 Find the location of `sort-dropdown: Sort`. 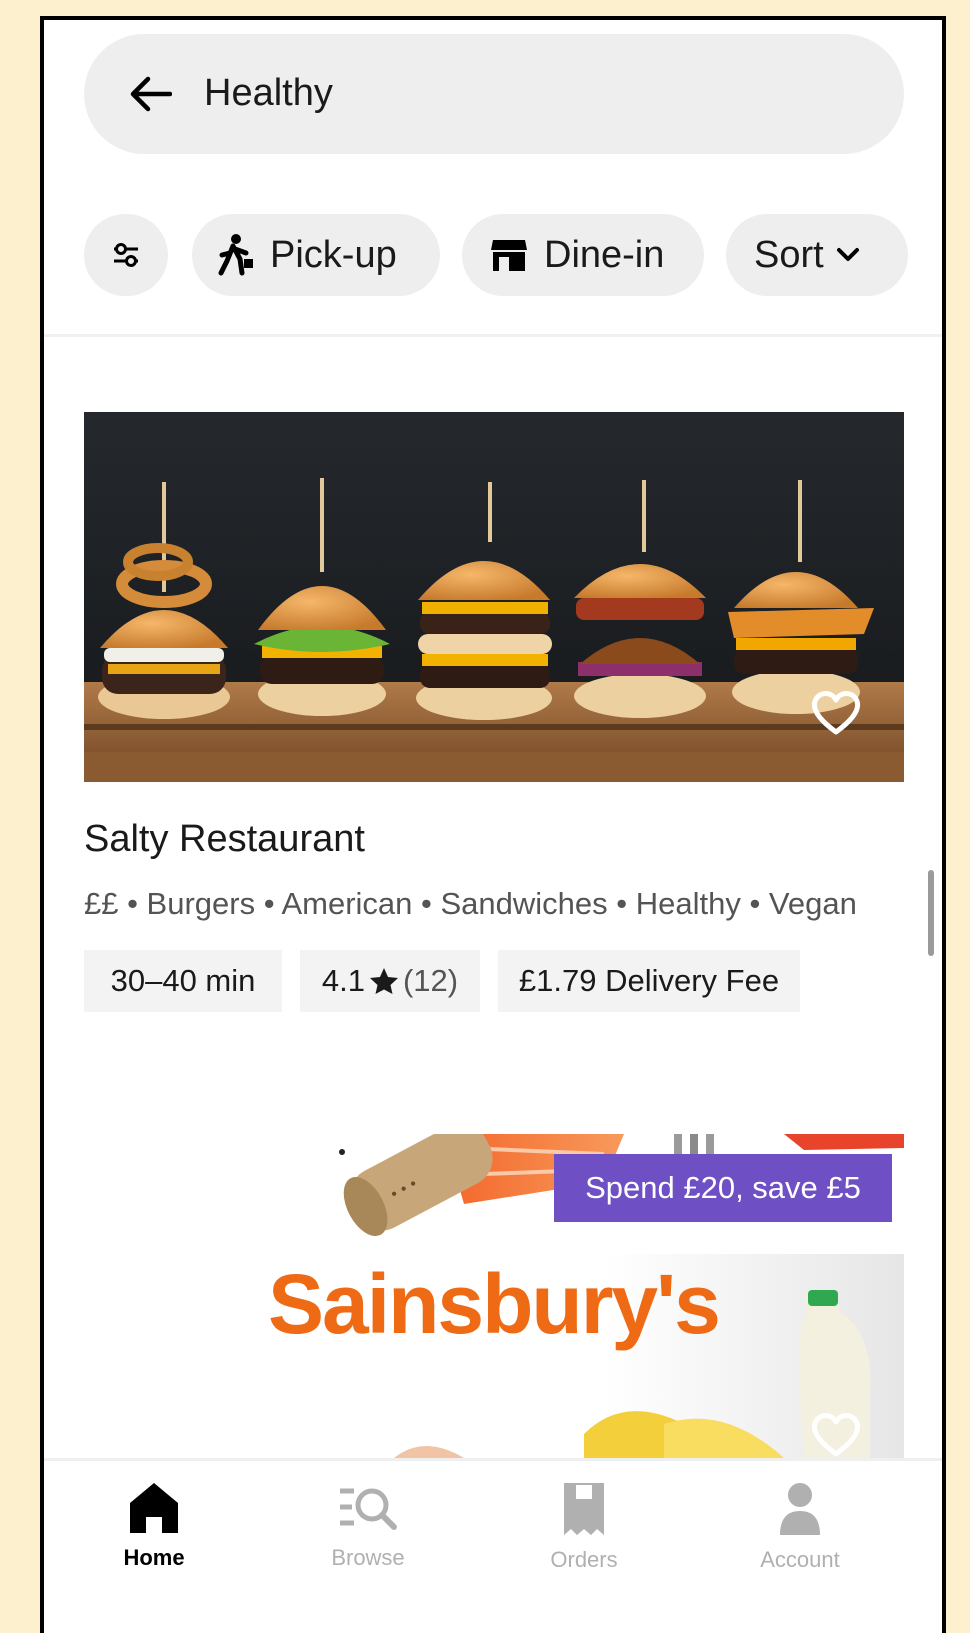

sort-dropdown: Sort is located at coordinates (817, 255).